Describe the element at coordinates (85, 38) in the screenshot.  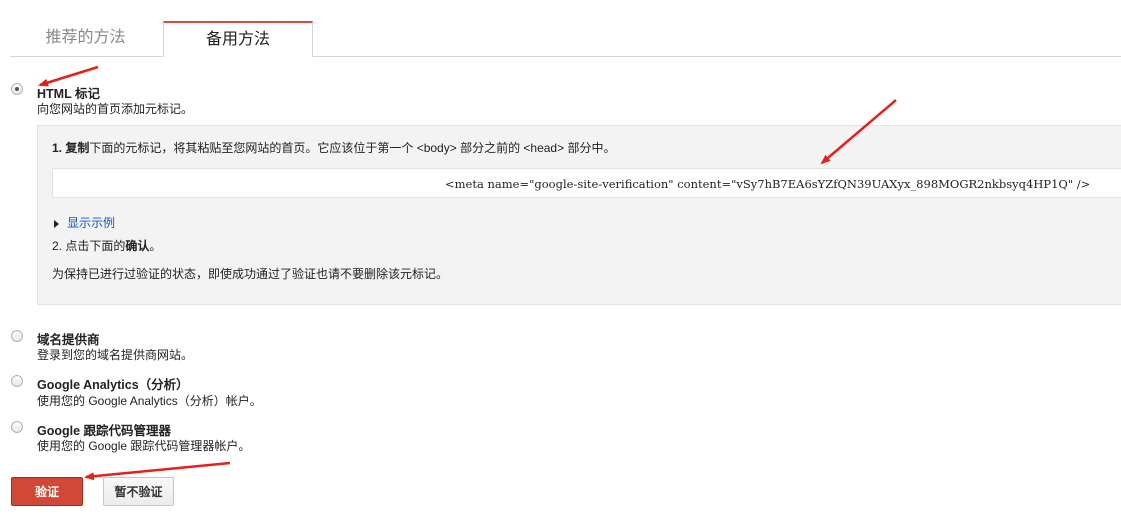
I see `tab-recommended-method: 推荐的方法` at that location.